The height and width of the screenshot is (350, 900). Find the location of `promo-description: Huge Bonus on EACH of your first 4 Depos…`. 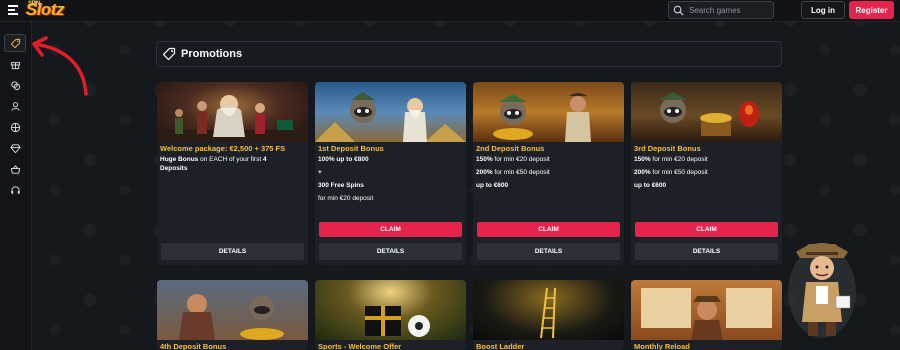

promo-description: Huge Bonus on EACH of your first 4 Depos… is located at coordinates (213, 164).